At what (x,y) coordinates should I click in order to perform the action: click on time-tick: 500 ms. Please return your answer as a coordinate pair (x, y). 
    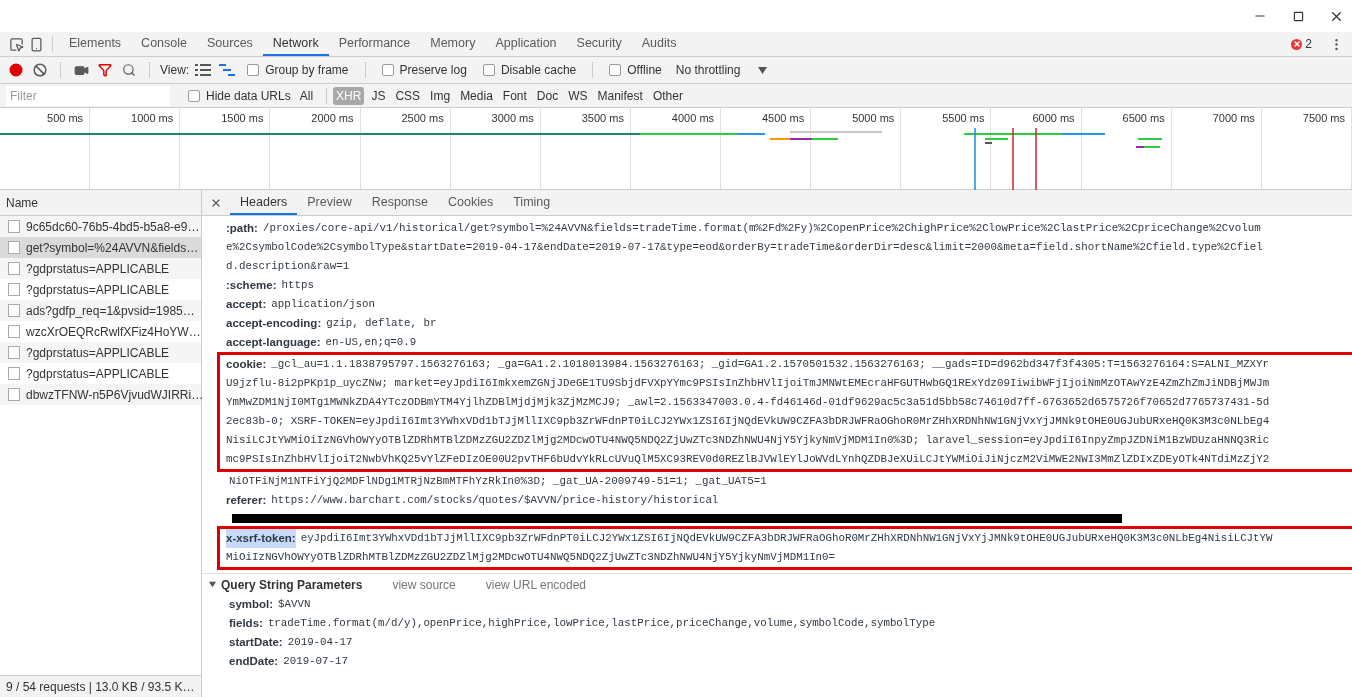
    Looking at the image, I should click on (65, 118).